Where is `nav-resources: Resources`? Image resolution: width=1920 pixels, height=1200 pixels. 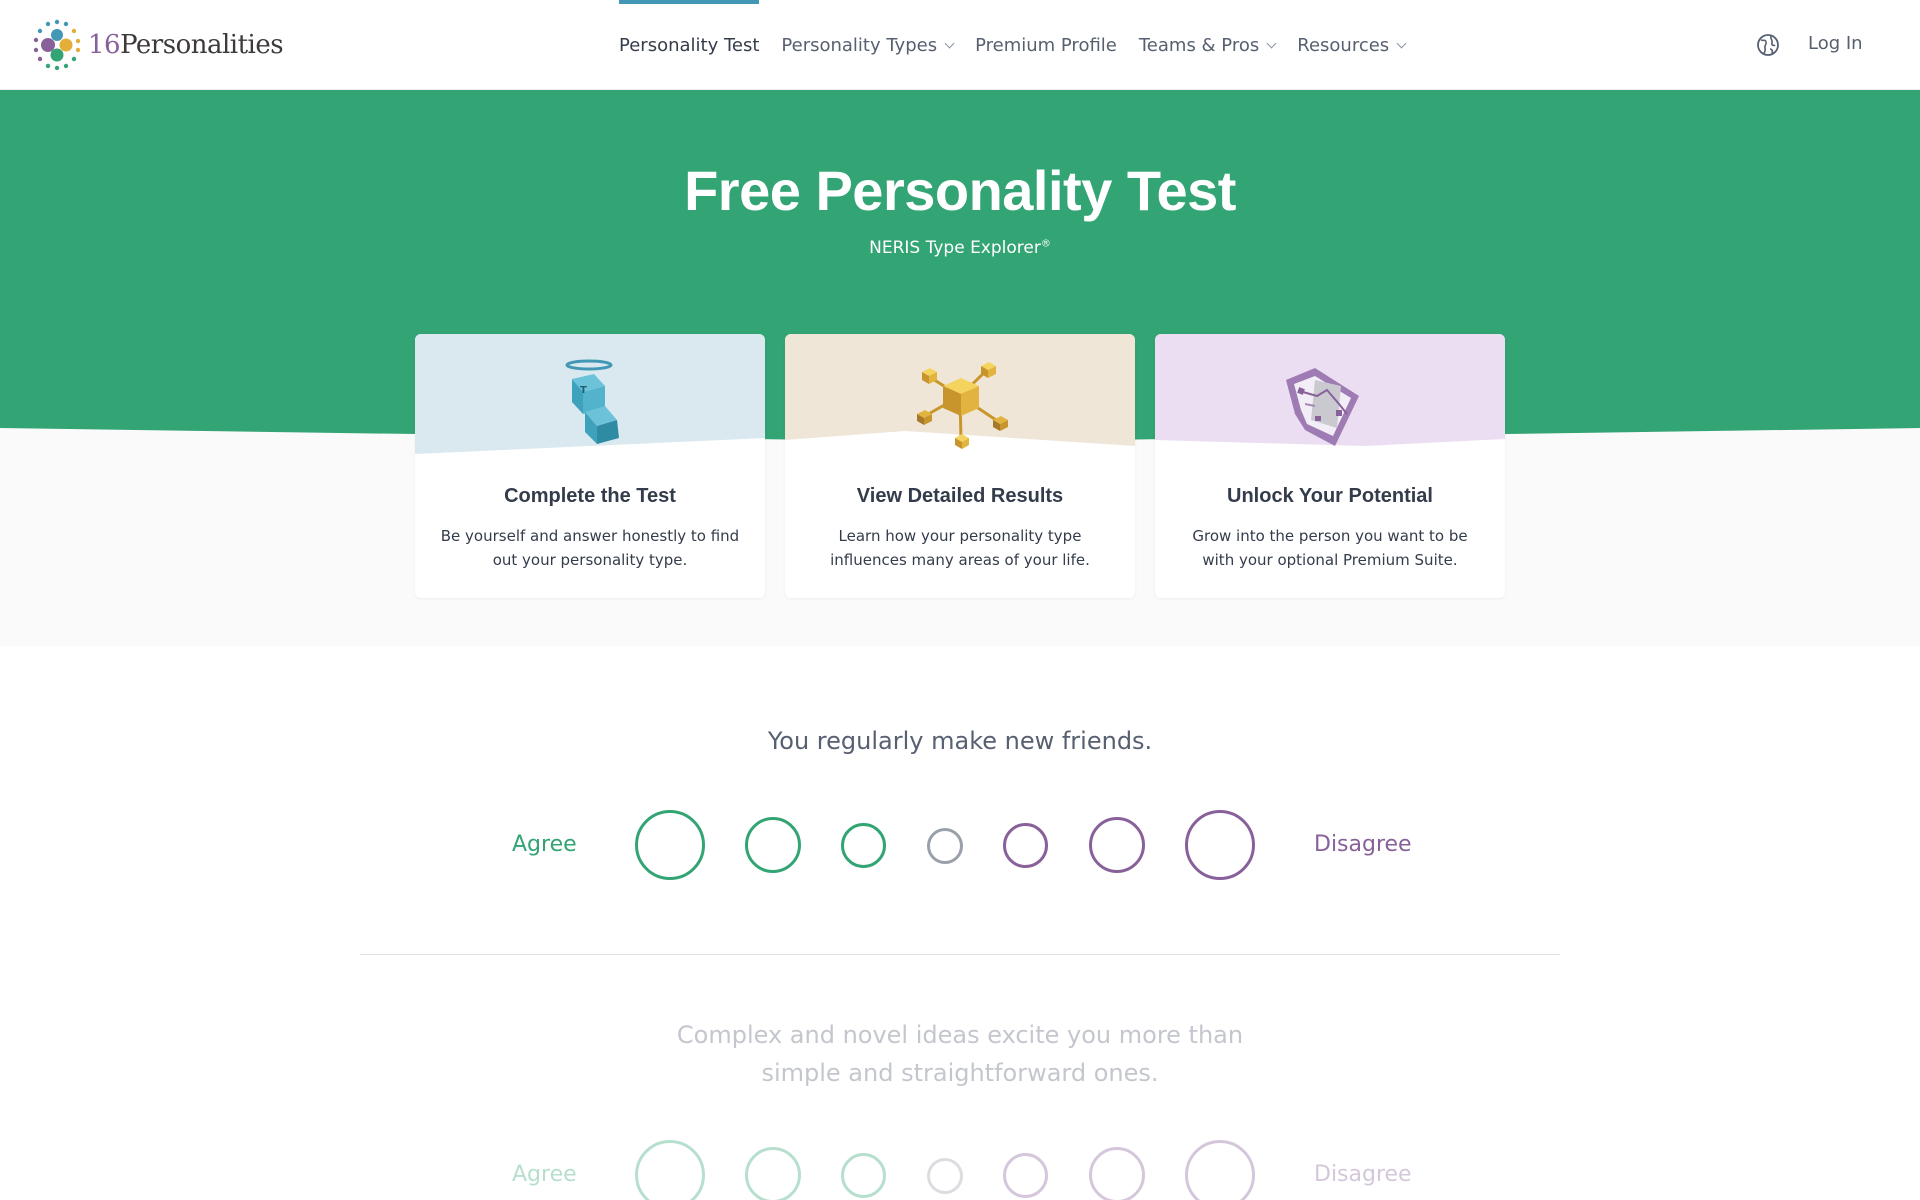 nav-resources: Resources is located at coordinates (1351, 45).